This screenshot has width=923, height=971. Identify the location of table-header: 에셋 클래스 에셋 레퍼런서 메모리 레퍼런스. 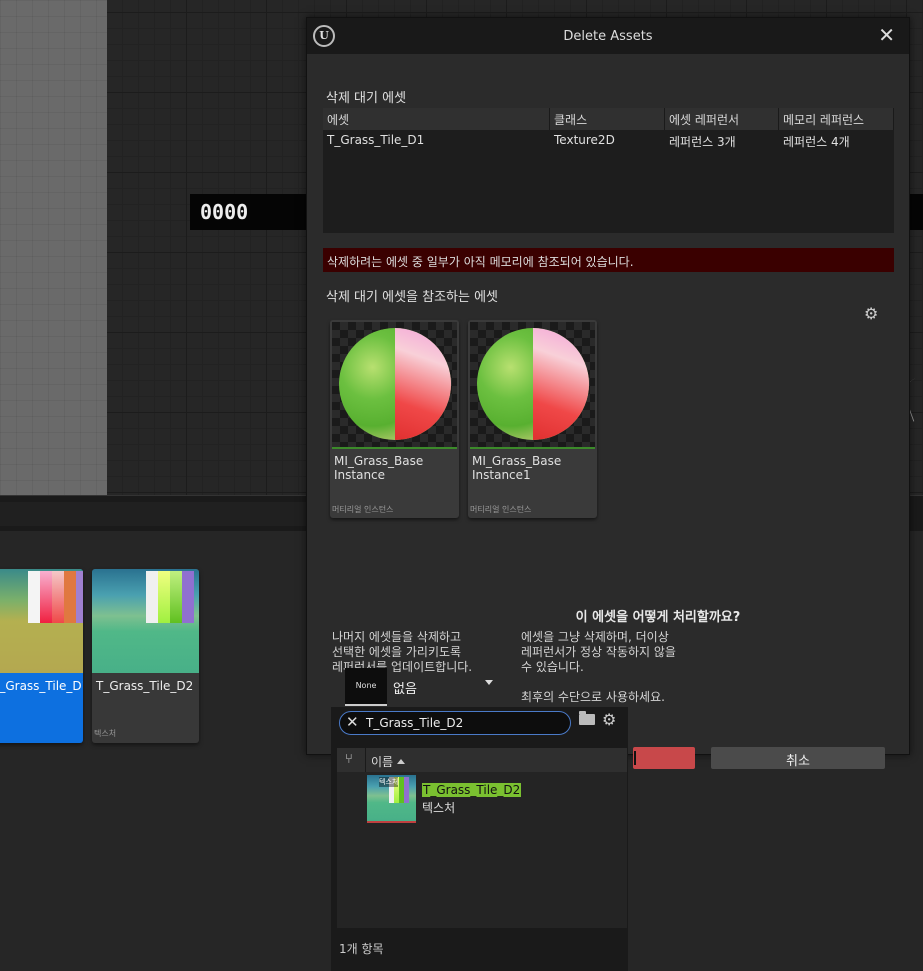
(608, 119).